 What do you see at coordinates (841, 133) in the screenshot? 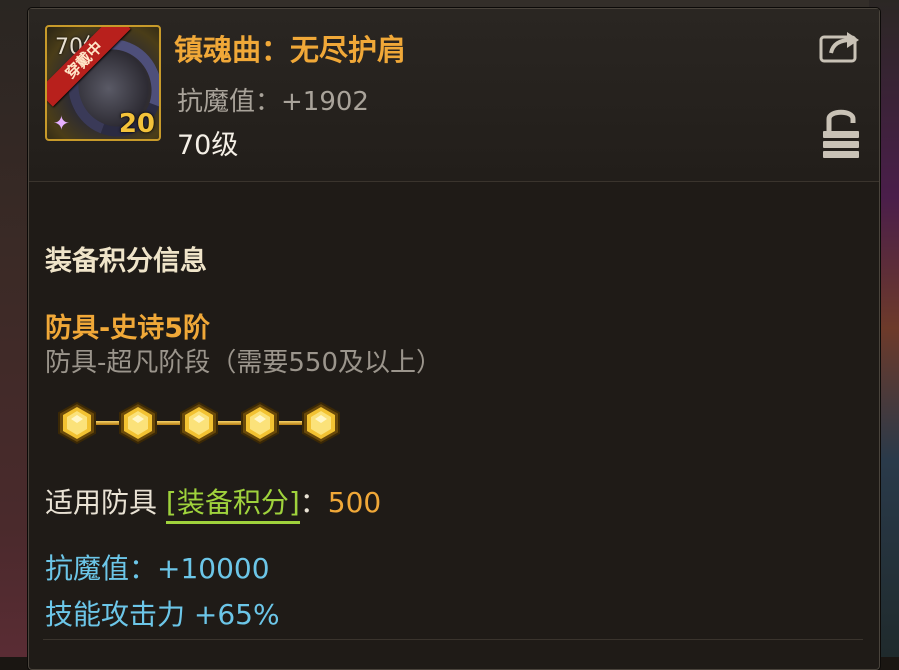
I see `lock-open-icon` at bounding box center [841, 133].